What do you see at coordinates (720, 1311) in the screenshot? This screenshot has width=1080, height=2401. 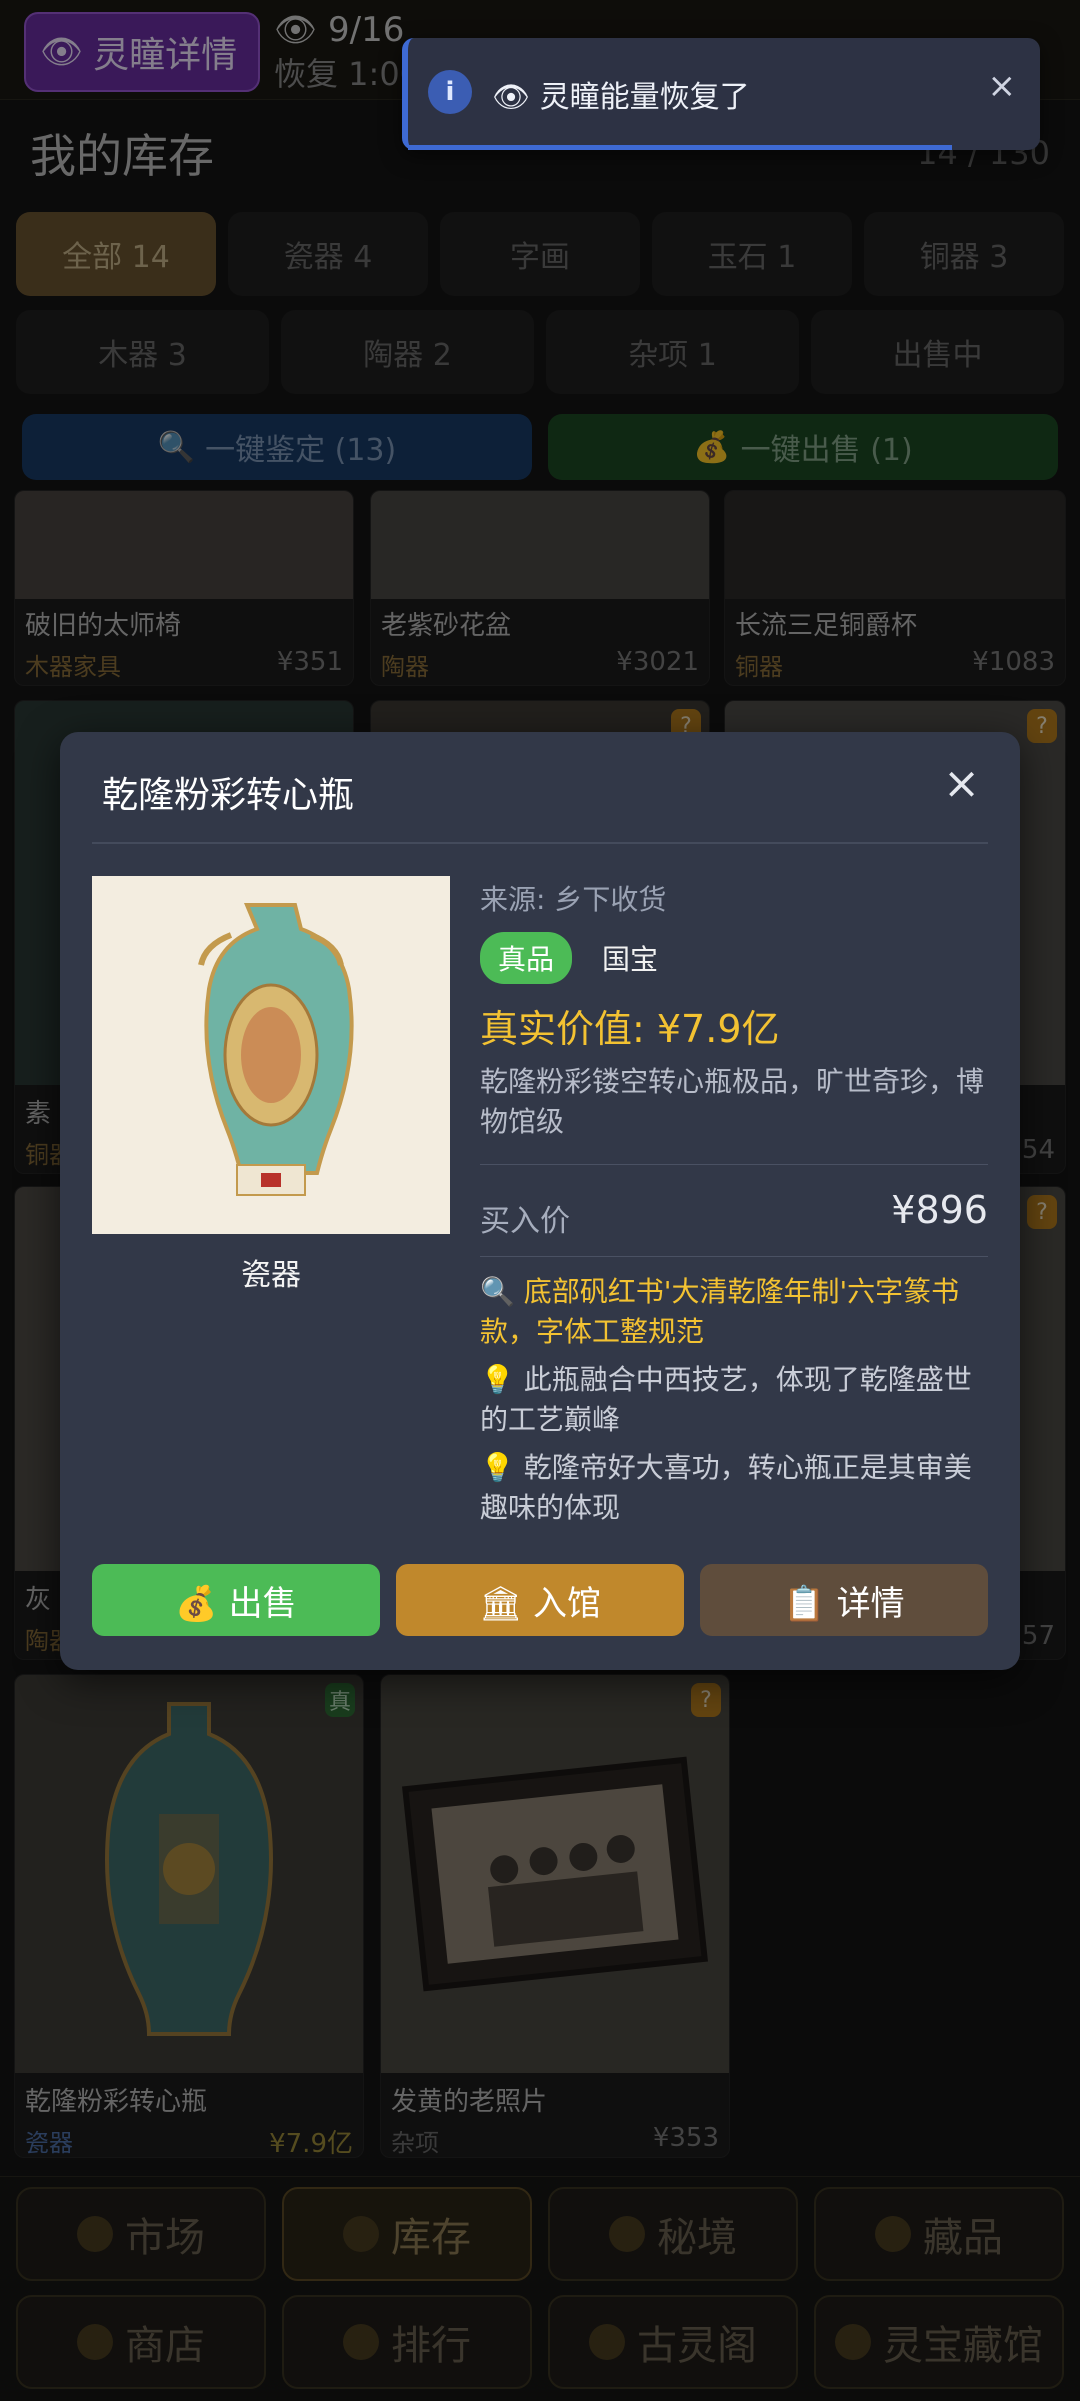 I see `appraisal-clue: 🔍 底部矾红书'大清乾隆年制'六字篆书款，字体工整规范` at bounding box center [720, 1311].